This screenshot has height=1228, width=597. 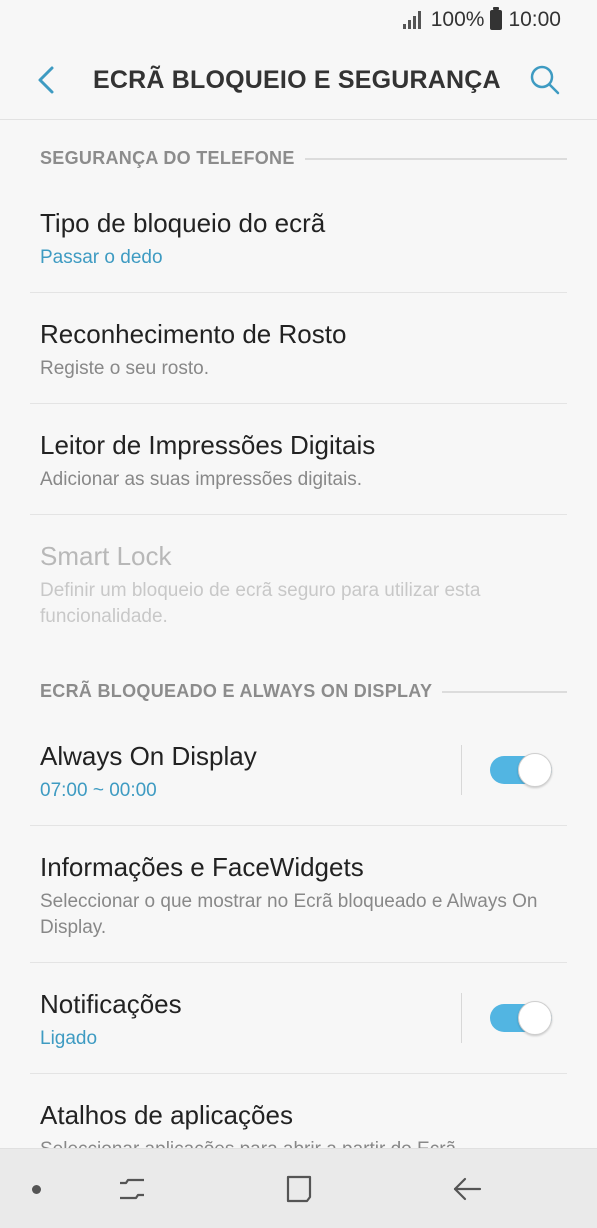 I want to click on home-icon, so click(x=299, y=1189).